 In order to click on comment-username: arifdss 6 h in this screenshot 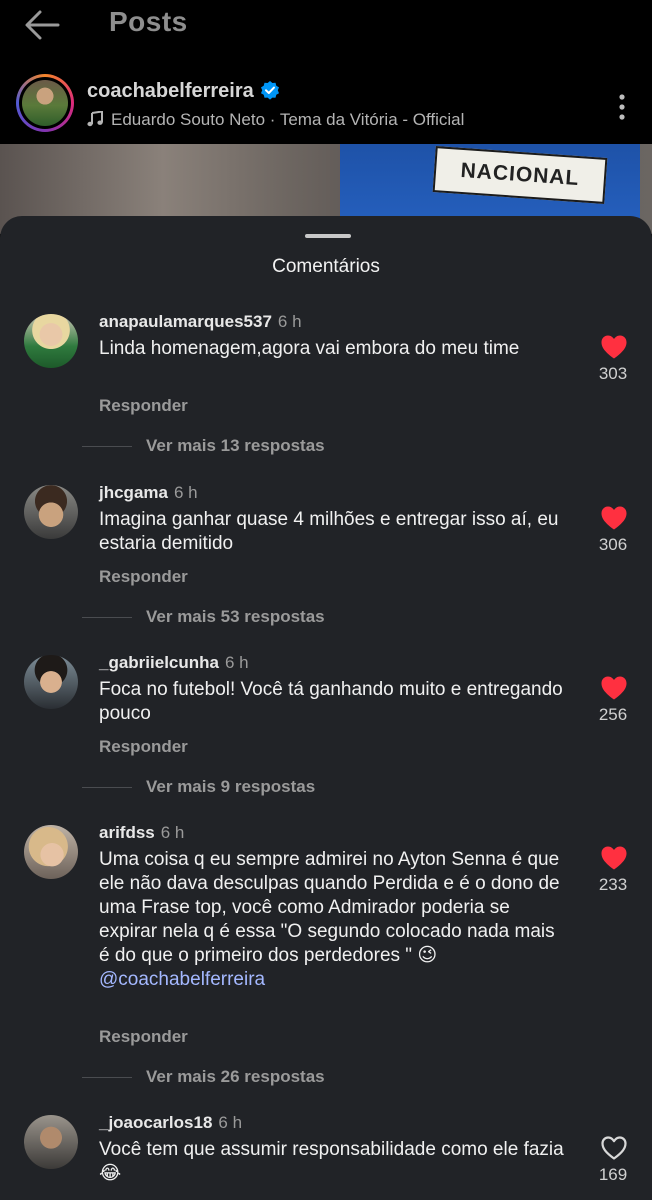, I will do `click(141, 833)`.